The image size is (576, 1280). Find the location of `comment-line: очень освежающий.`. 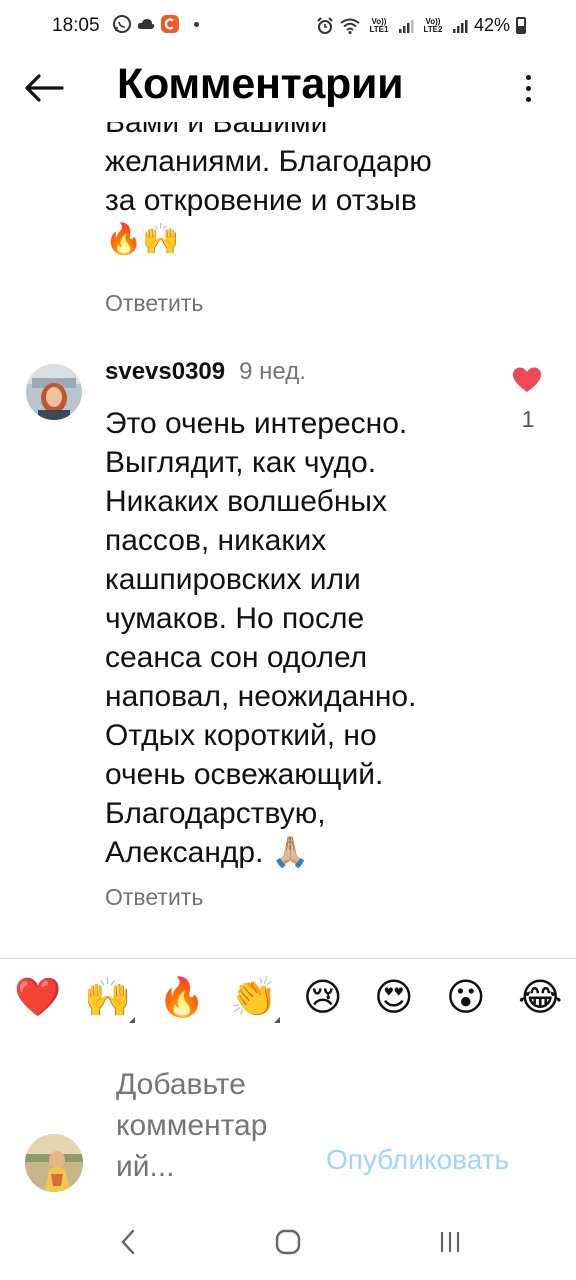

comment-line: очень освежающий. is located at coordinates (244, 774).